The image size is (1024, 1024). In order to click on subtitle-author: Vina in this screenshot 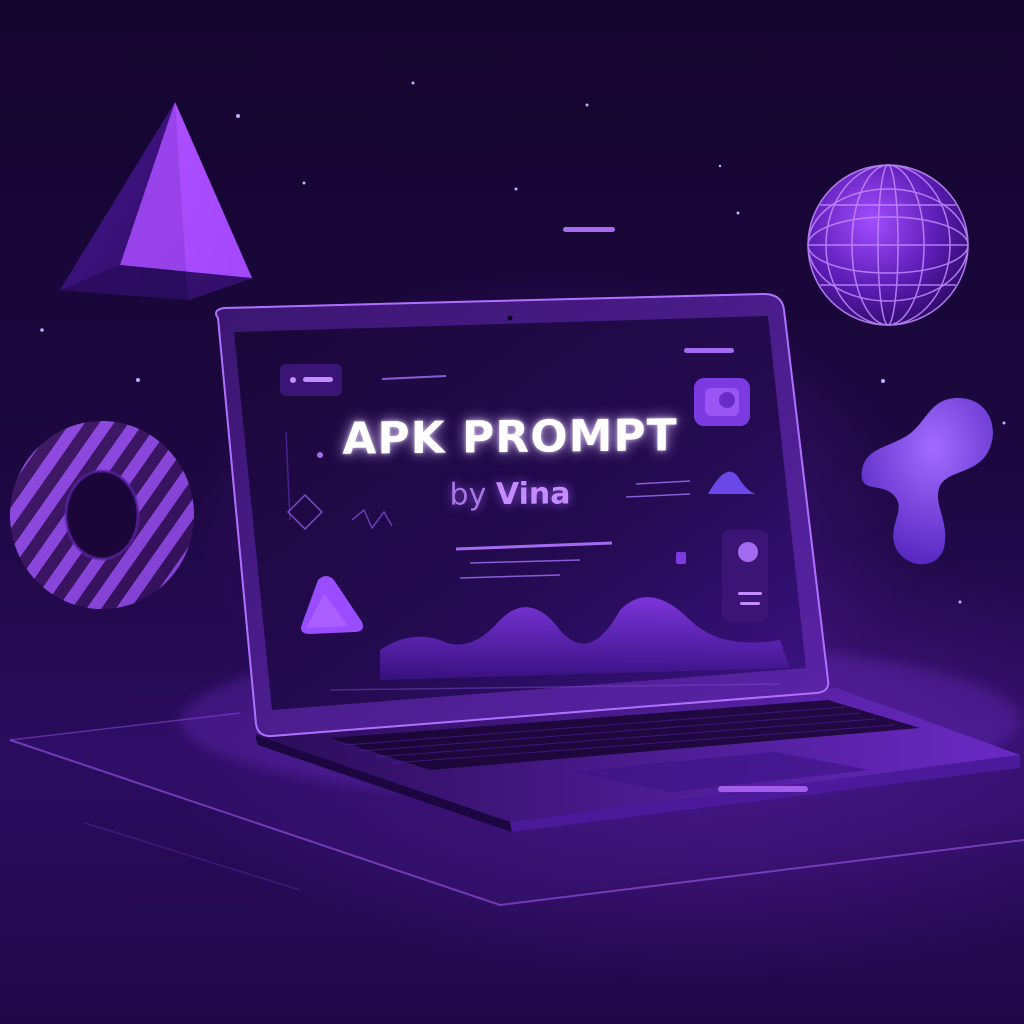, I will do `click(533, 494)`.